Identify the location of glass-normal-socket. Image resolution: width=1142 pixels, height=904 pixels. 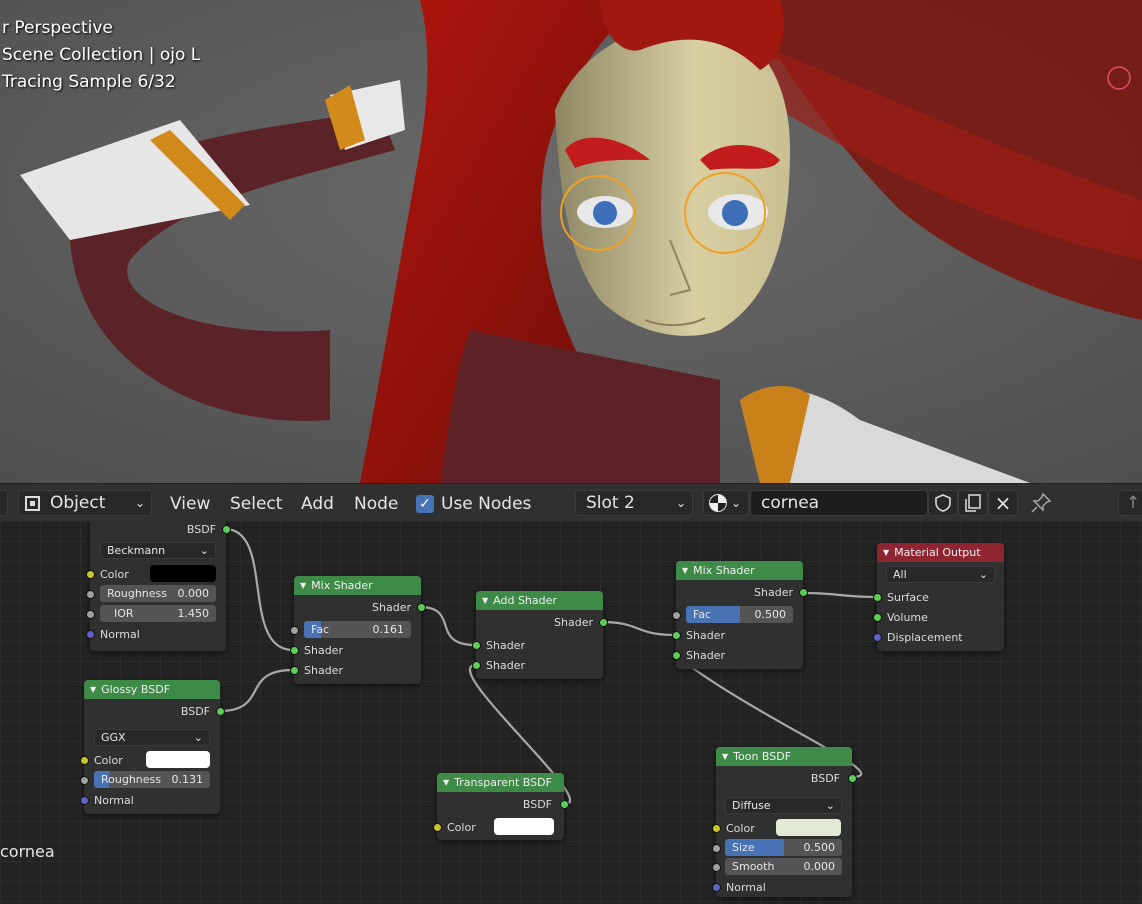
(90, 634).